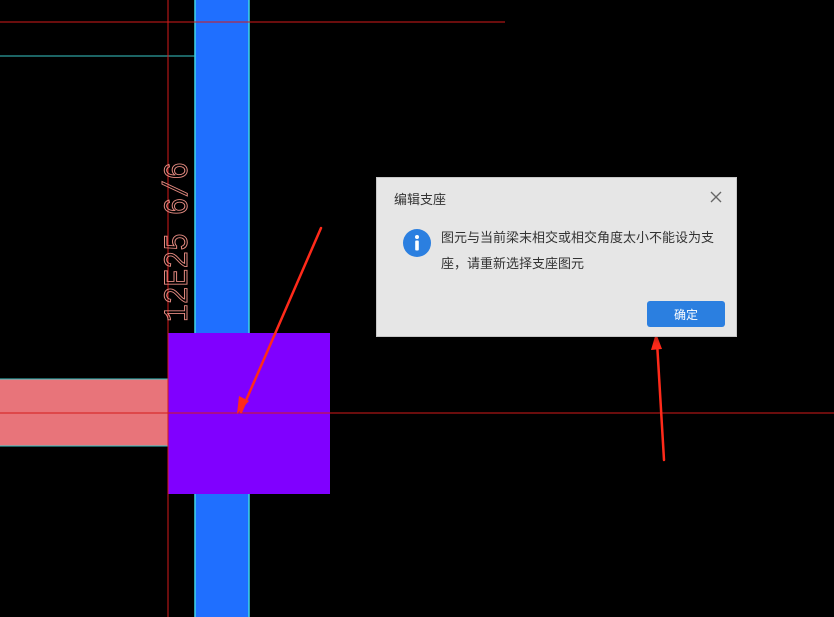 This screenshot has height=617, width=834. Describe the element at coordinates (222, 308) in the screenshot. I see `column-strip` at that location.